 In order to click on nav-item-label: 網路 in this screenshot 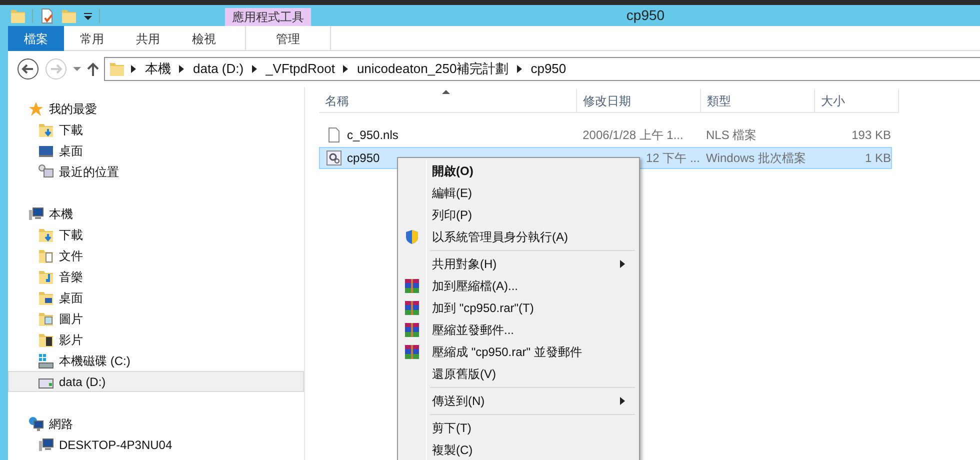, I will do `click(61, 424)`.